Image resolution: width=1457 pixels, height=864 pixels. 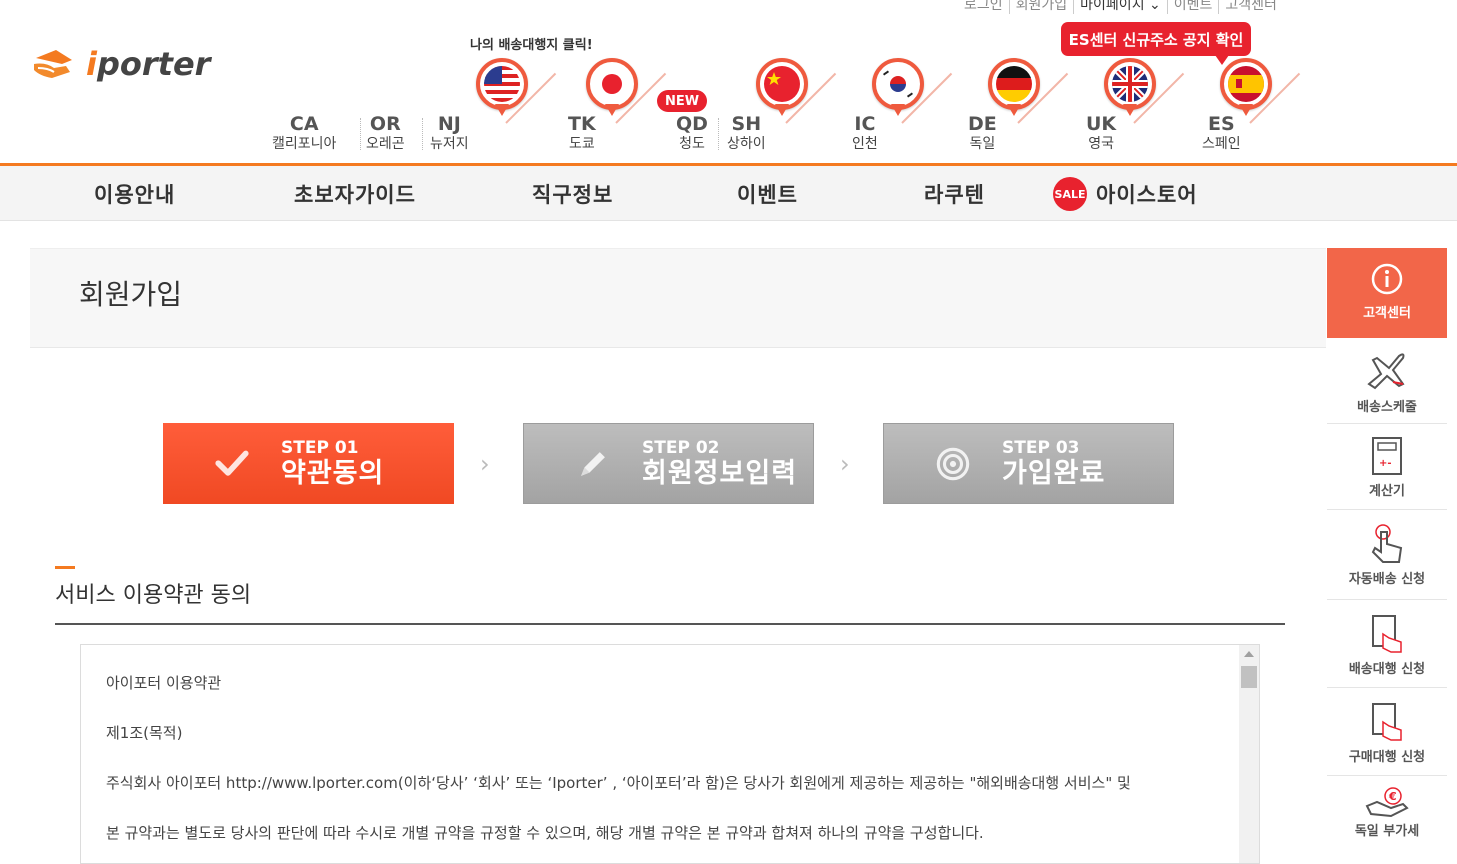 I want to click on cn-flag-pin-icon, so click(x=782, y=84).